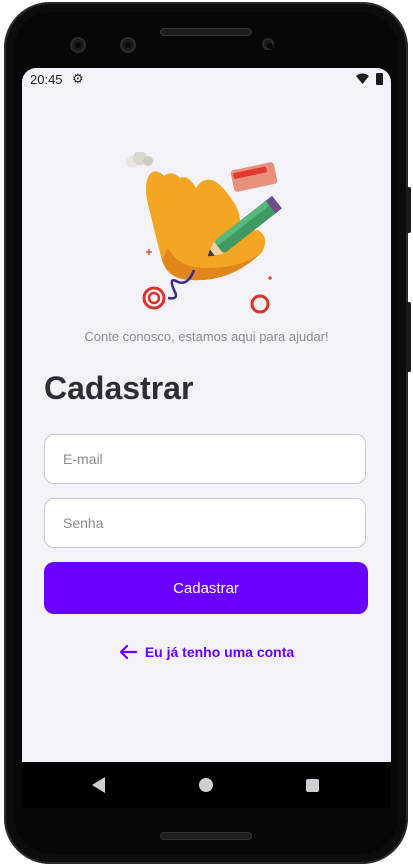  I want to click on wifi-icon, so click(362, 78).